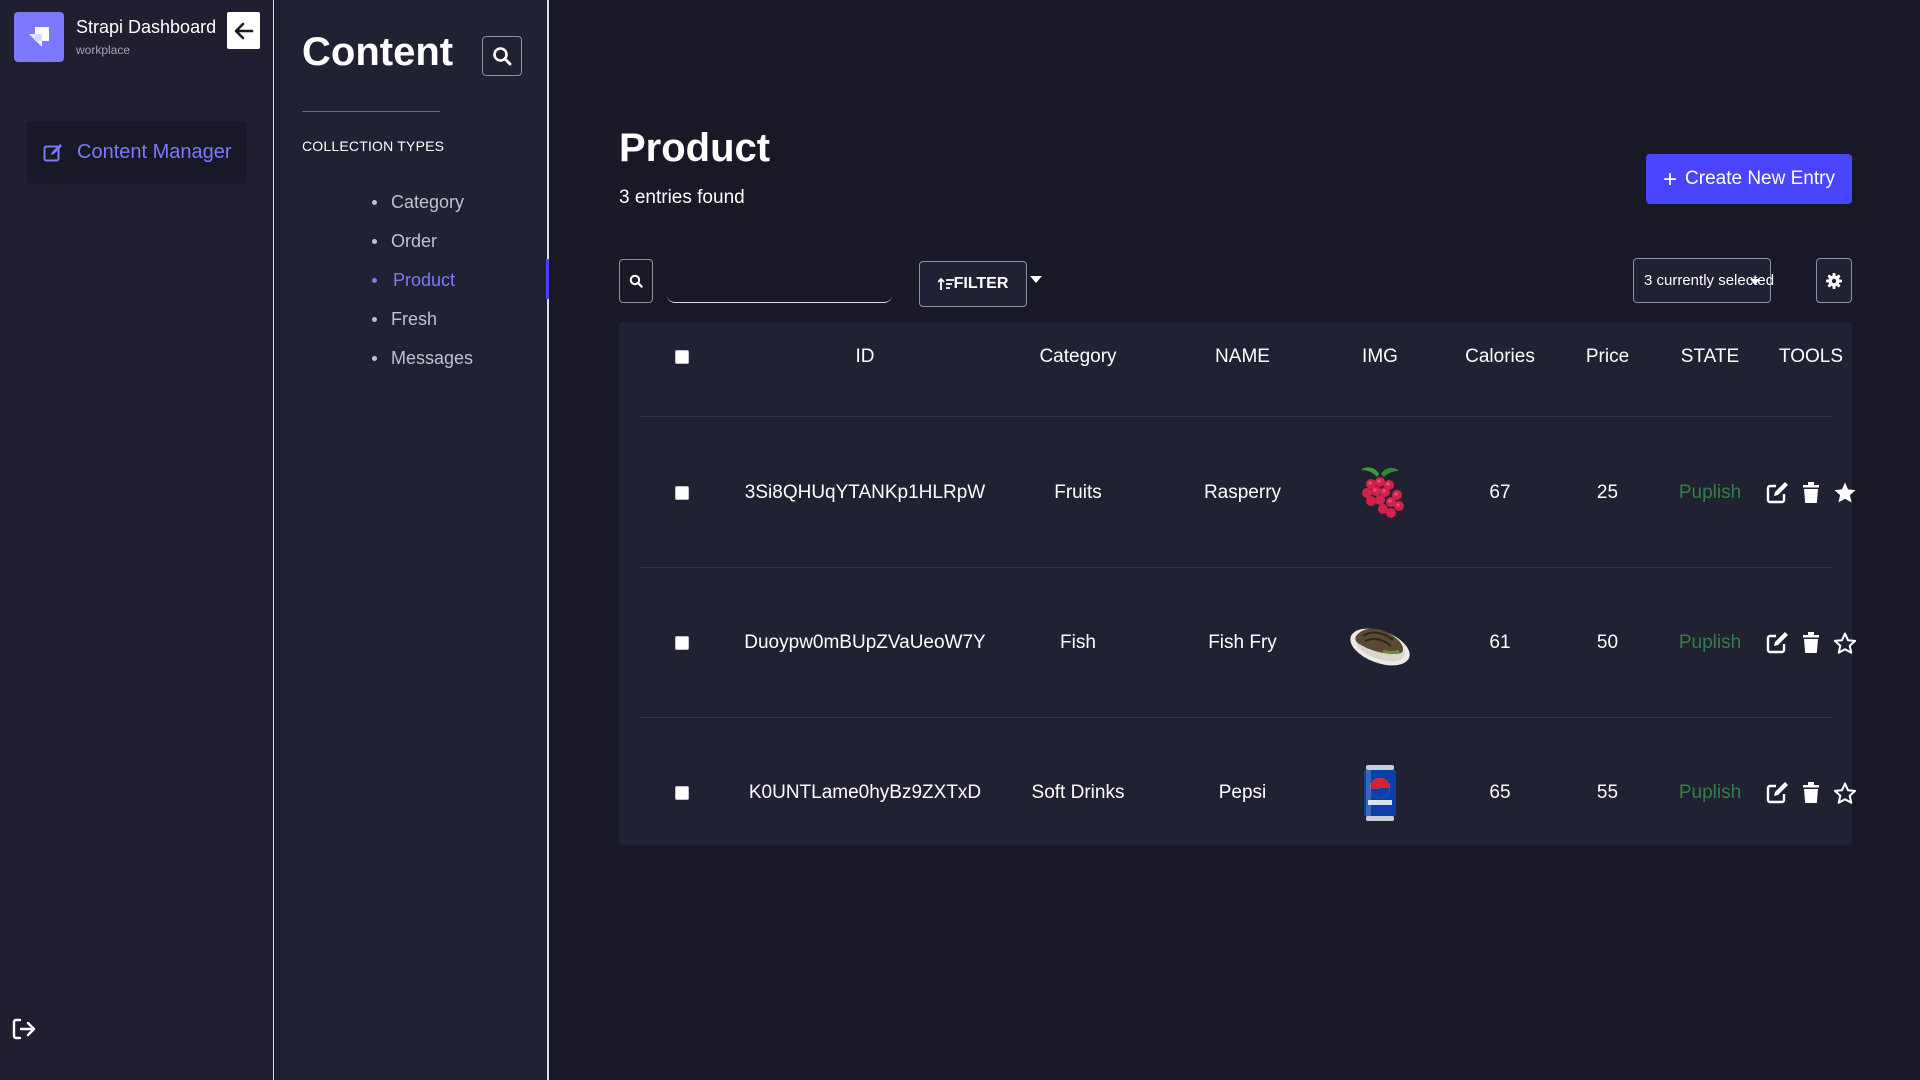 This screenshot has width=1920, height=1080. I want to click on collection-types-title: COLLECTION TYPES, so click(373, 146).